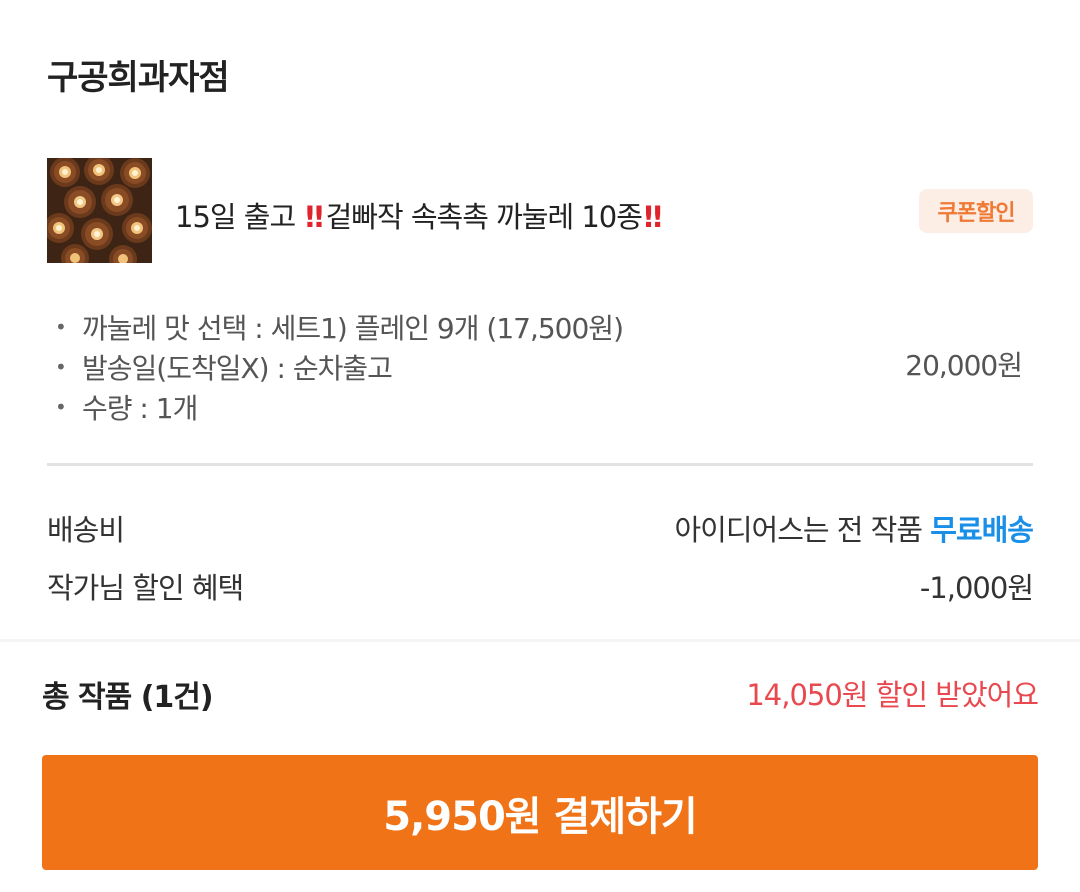 Image resolution: width=1080 pixels, height=892 pixels. Describe the element at coordinates (353, 328) in the screenshot. I see `option-text: 까눌레 맛 선택 : 세트1) 플레인 9개 (17,500원)` at that location.